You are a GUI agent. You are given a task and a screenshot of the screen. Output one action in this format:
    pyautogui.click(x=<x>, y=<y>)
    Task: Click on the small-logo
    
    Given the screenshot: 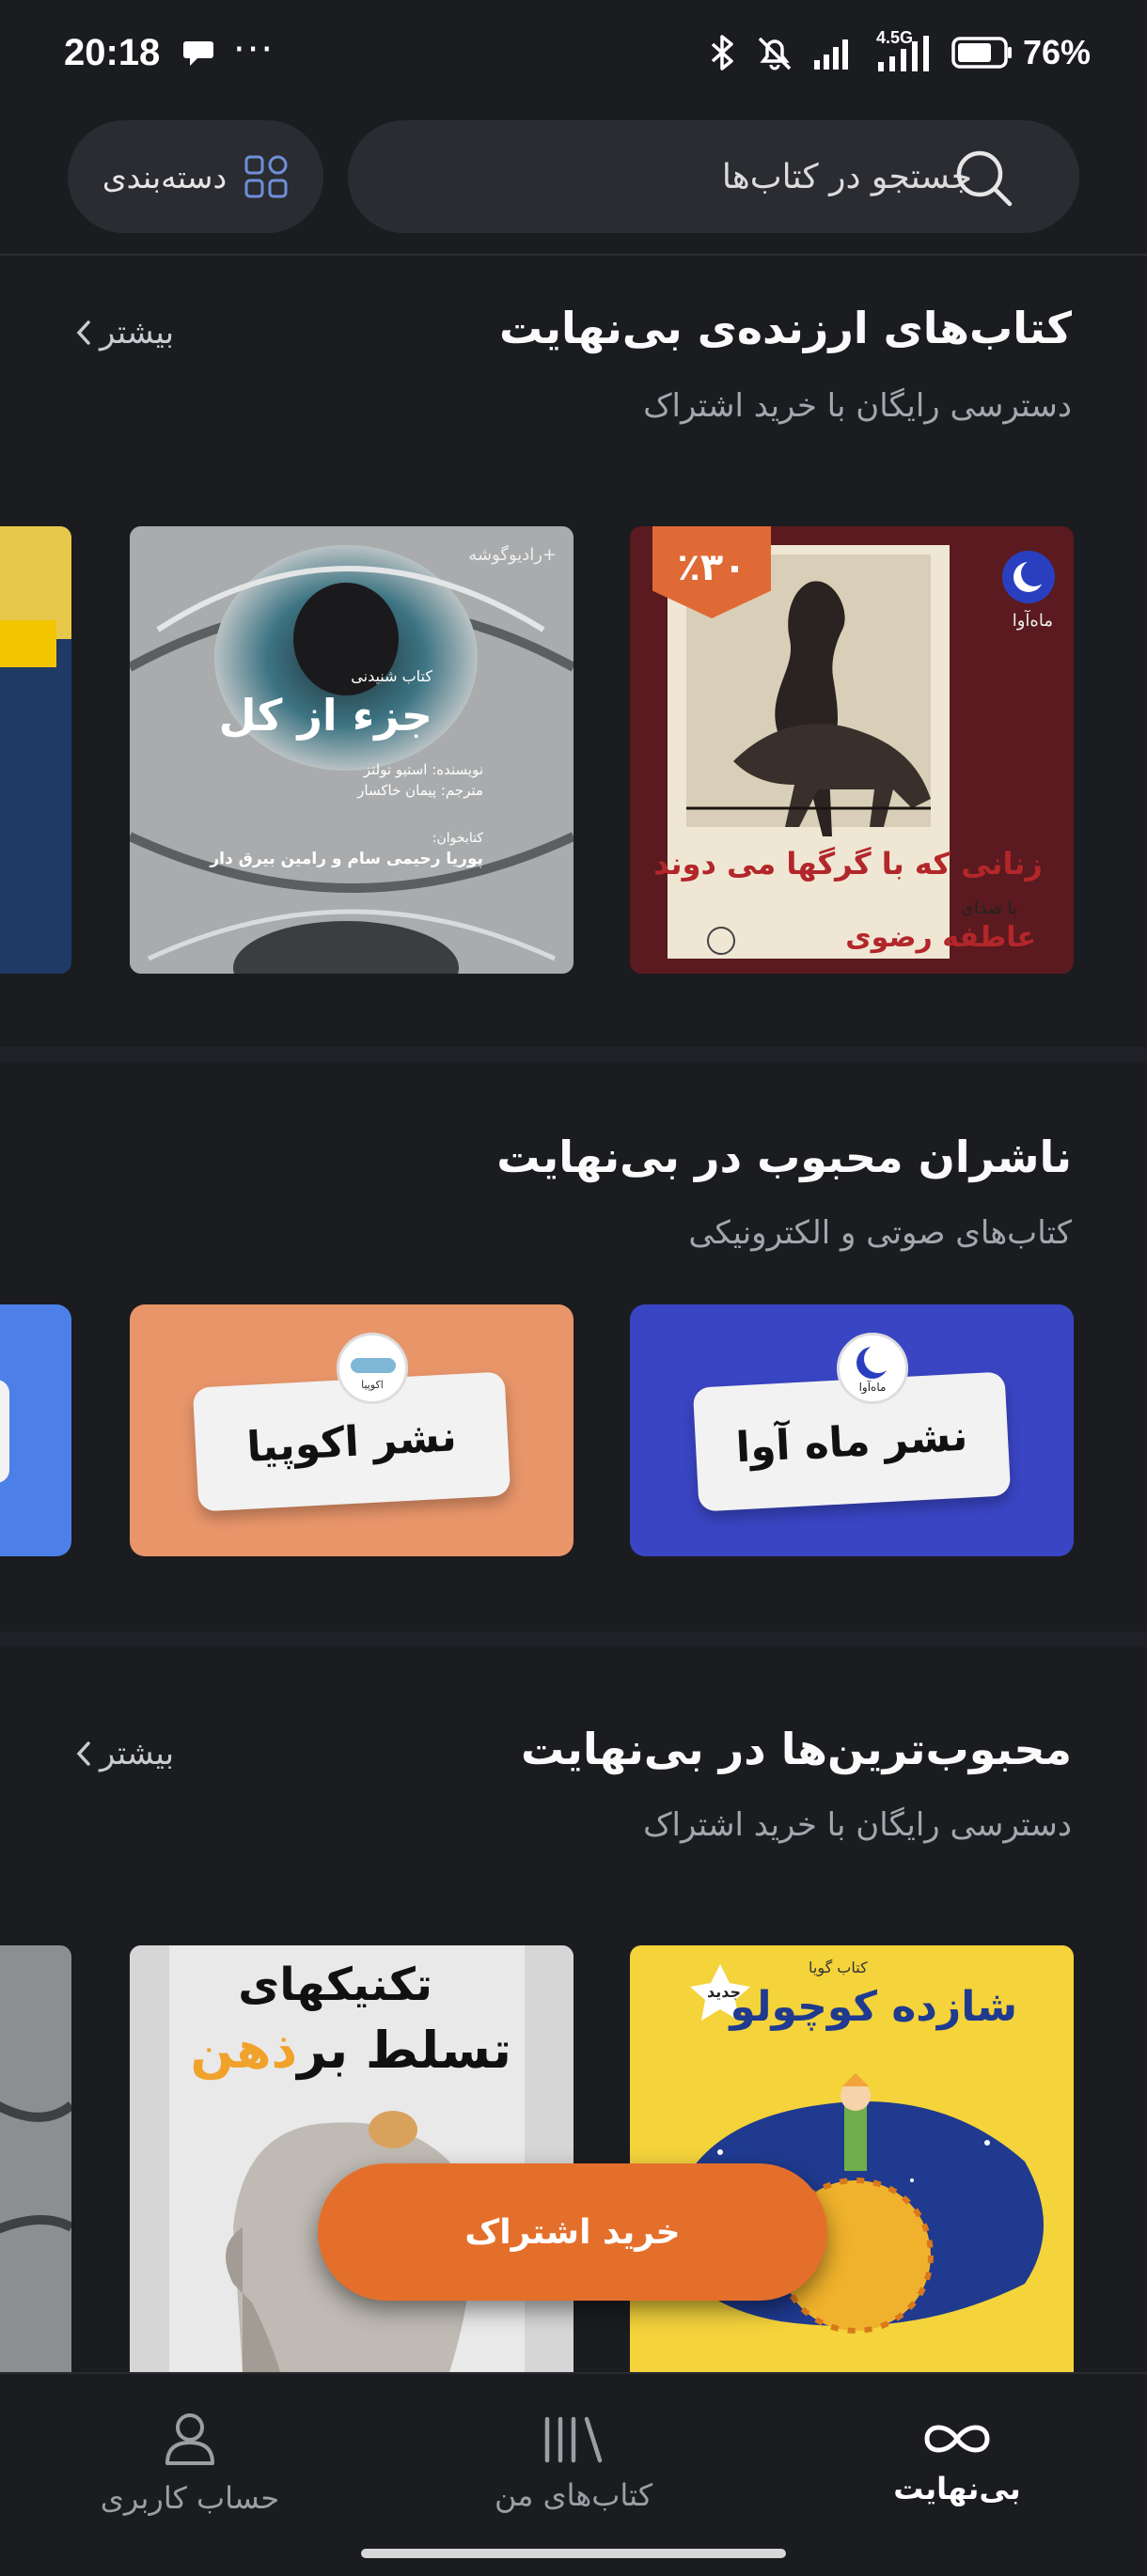 What is the action you would take?
    pyautogui.click(x=721, y=941)
    